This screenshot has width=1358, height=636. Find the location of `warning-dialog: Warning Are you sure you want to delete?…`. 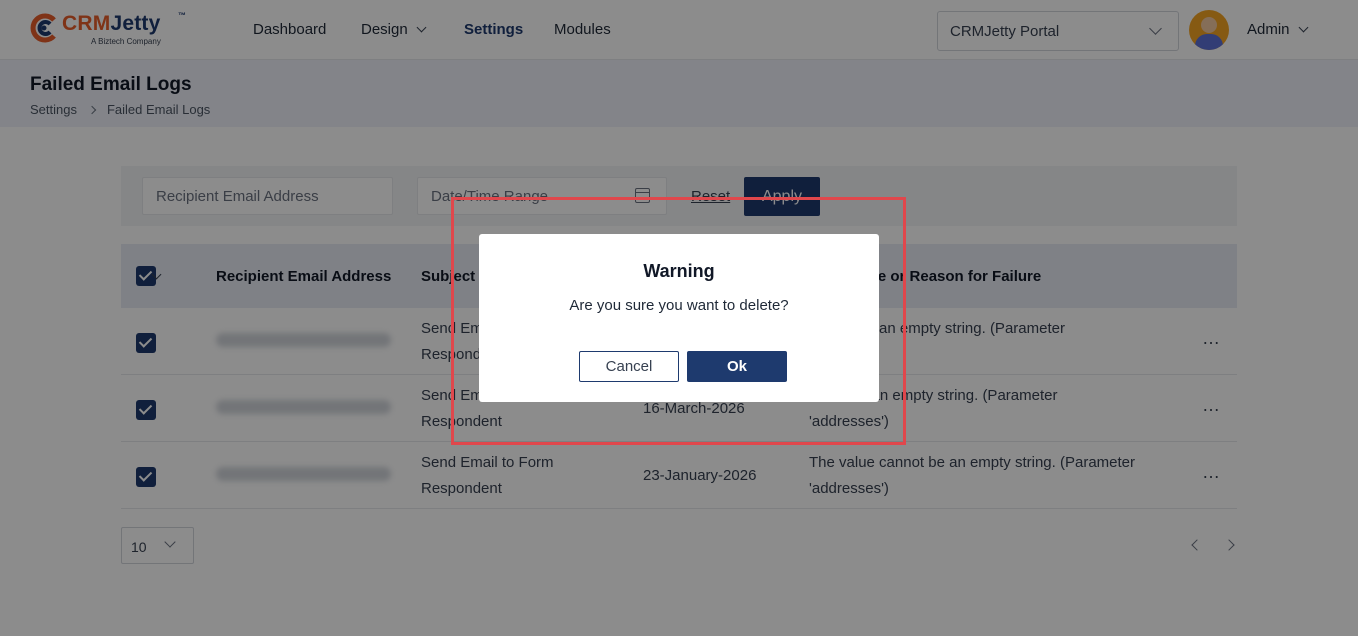

warning-dialog: Warning Are you sure you want to delete?… is located at coordinates (679, 318).